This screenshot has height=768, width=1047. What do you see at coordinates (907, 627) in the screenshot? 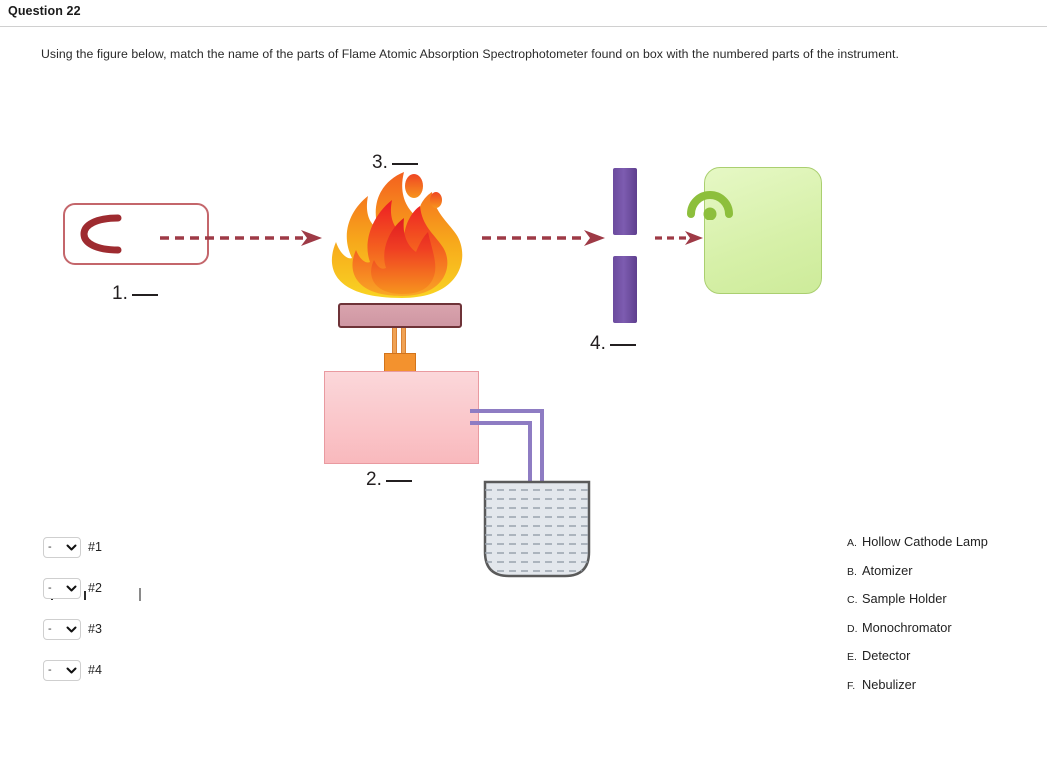
I see `answer-option-d-text: Monochromator` at bounding box center [907, 627].